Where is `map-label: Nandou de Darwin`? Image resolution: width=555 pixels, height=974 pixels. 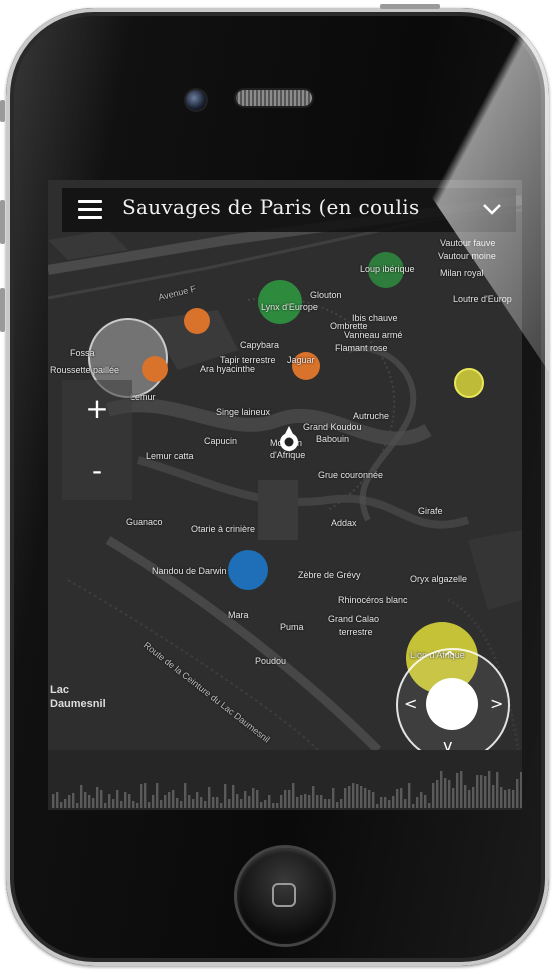 map-label: Nandou de Darwin is located at coordinates (189, 571).